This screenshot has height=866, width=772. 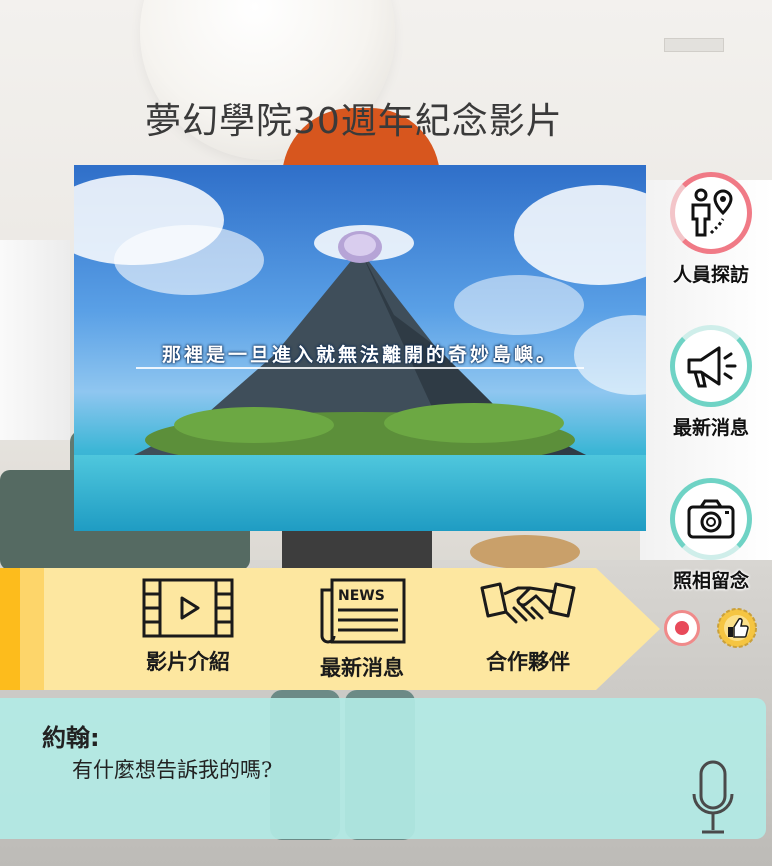 I want to click on side-nav-news: 最新消息, so click(x=711, y=382).